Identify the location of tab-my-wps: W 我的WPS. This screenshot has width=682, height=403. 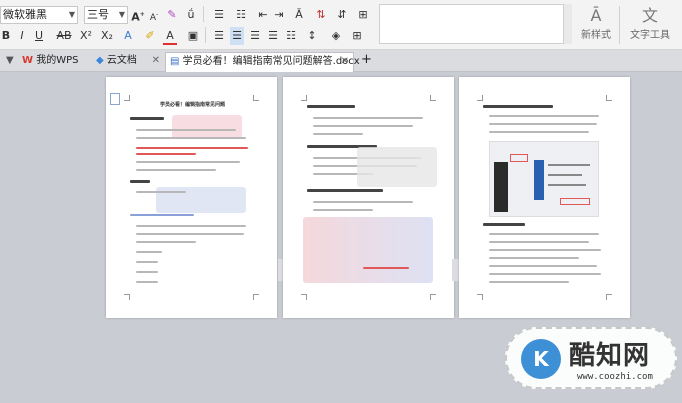
(53, 62).